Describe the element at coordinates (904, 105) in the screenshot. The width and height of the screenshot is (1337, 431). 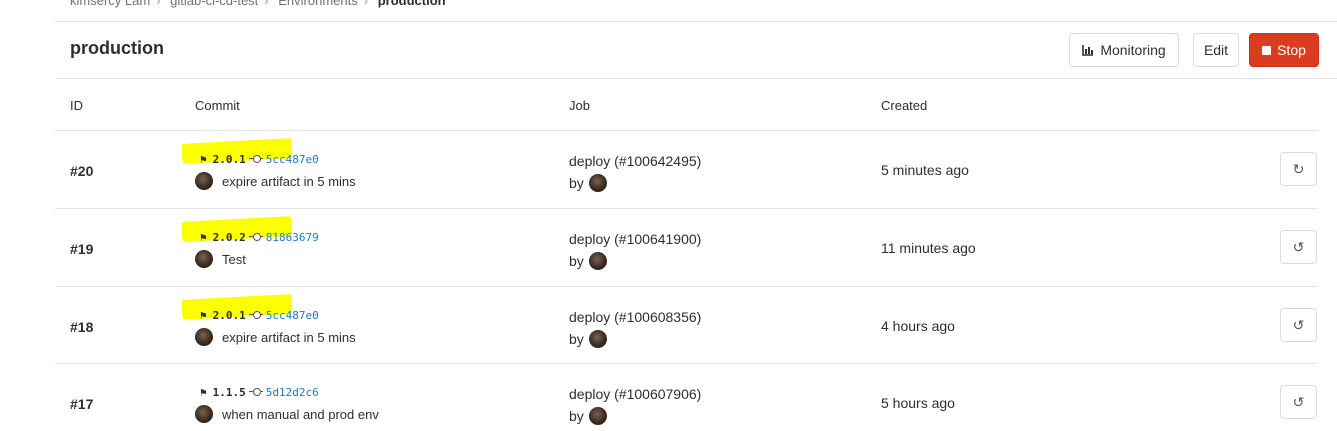
I see `column-header-created: Created` at that location.